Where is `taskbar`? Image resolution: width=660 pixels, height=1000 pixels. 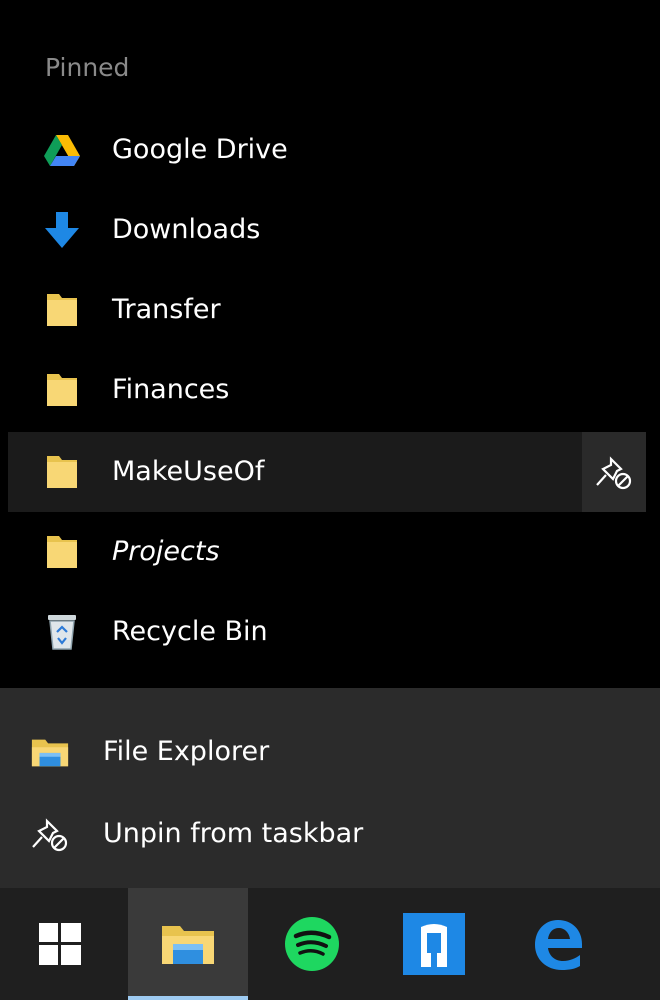 taskbar is located at coordinates (330, 944).